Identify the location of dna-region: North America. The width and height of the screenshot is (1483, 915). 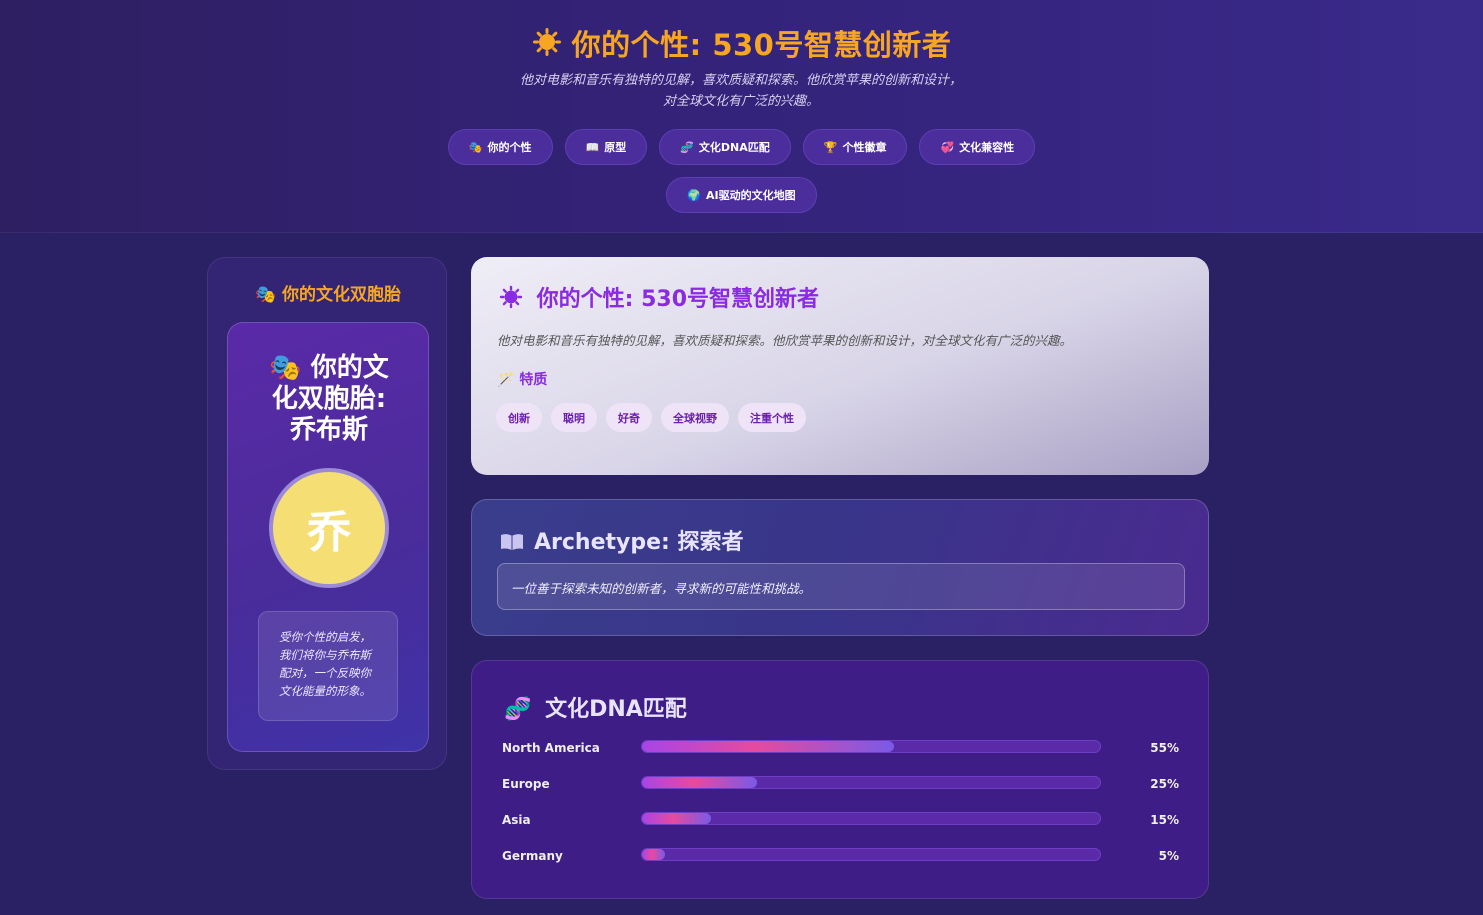
(551, 748).